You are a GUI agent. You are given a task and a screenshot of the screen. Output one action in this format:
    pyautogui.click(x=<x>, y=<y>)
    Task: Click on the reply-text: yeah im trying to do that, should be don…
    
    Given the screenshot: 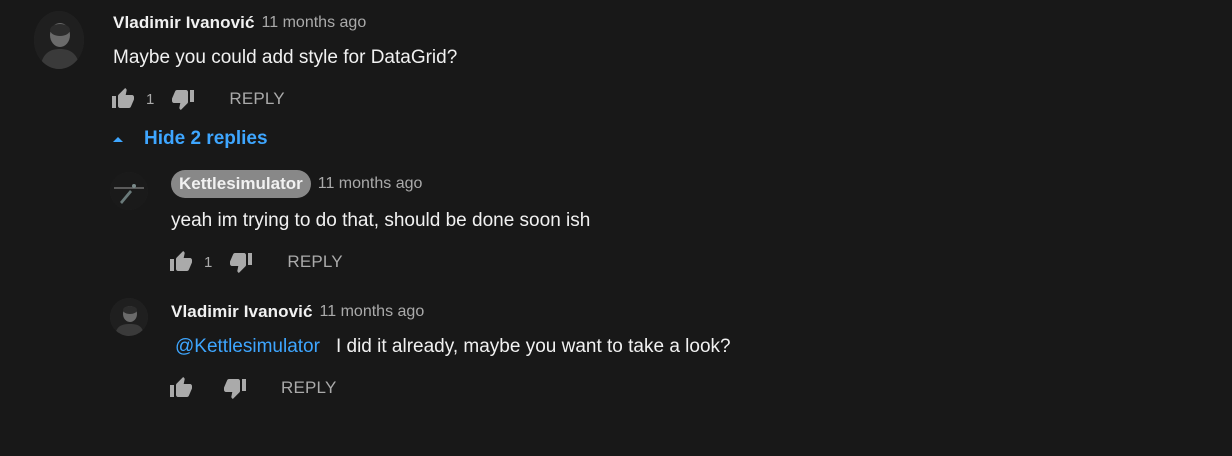 What is the action you would take?
    pyautogui.click(x=381, y=220)
    